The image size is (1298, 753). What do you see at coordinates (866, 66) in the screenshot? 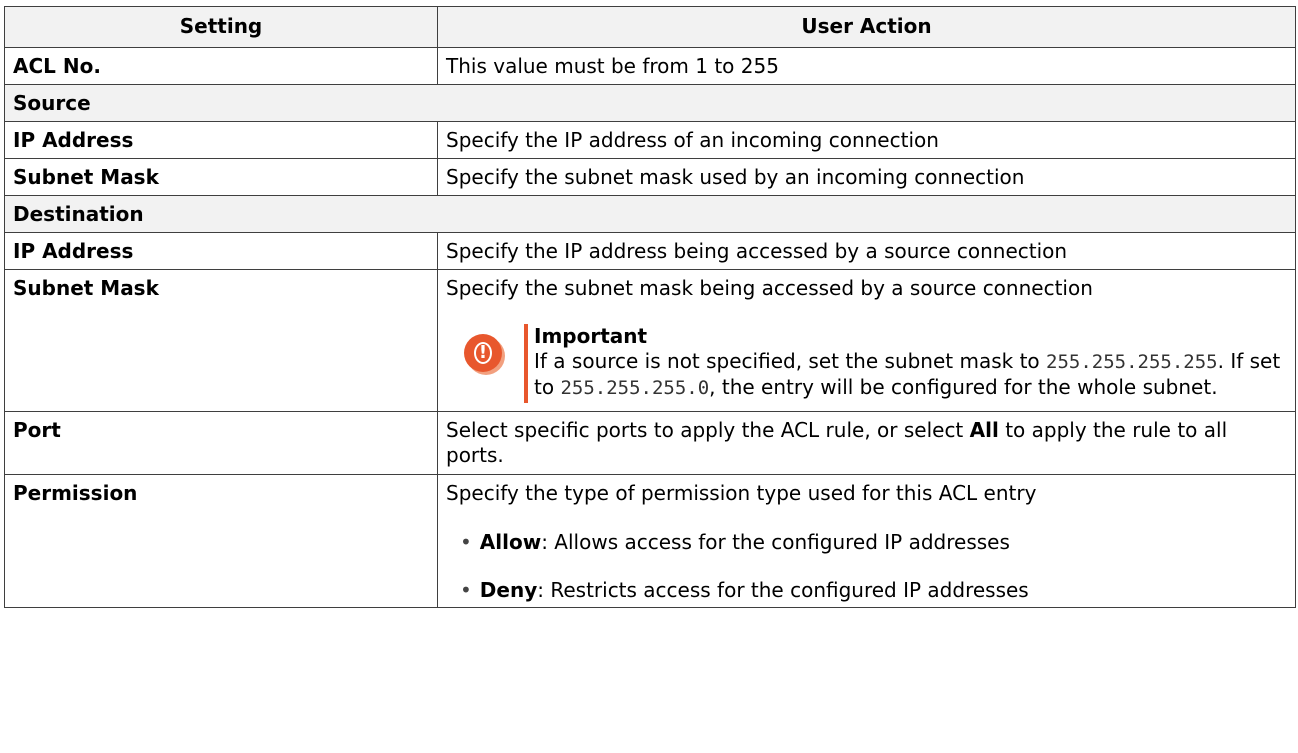
I see `action-cell: This value must be from 1 to 255` at bounding box center [866, 66].